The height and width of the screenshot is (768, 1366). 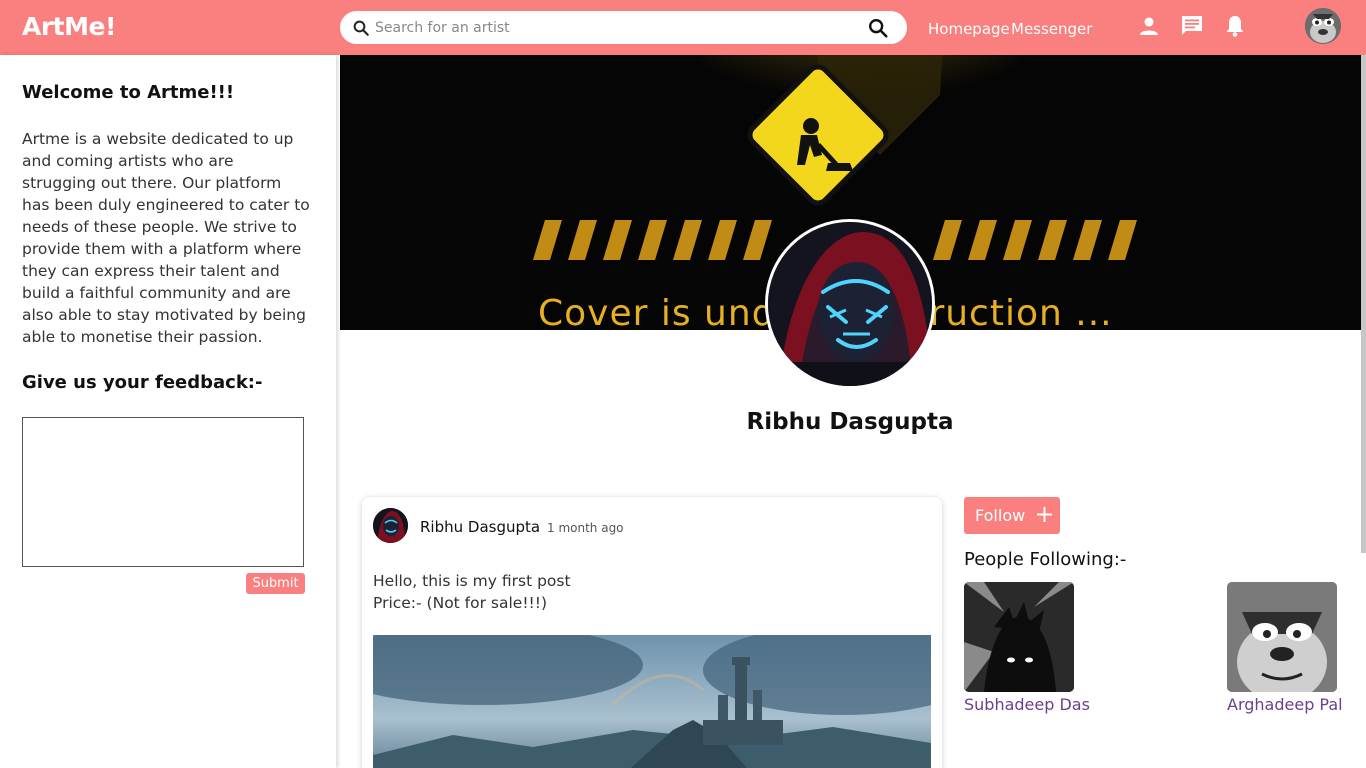 I want to click on search-submit-icon, so click(x=878, y=28).